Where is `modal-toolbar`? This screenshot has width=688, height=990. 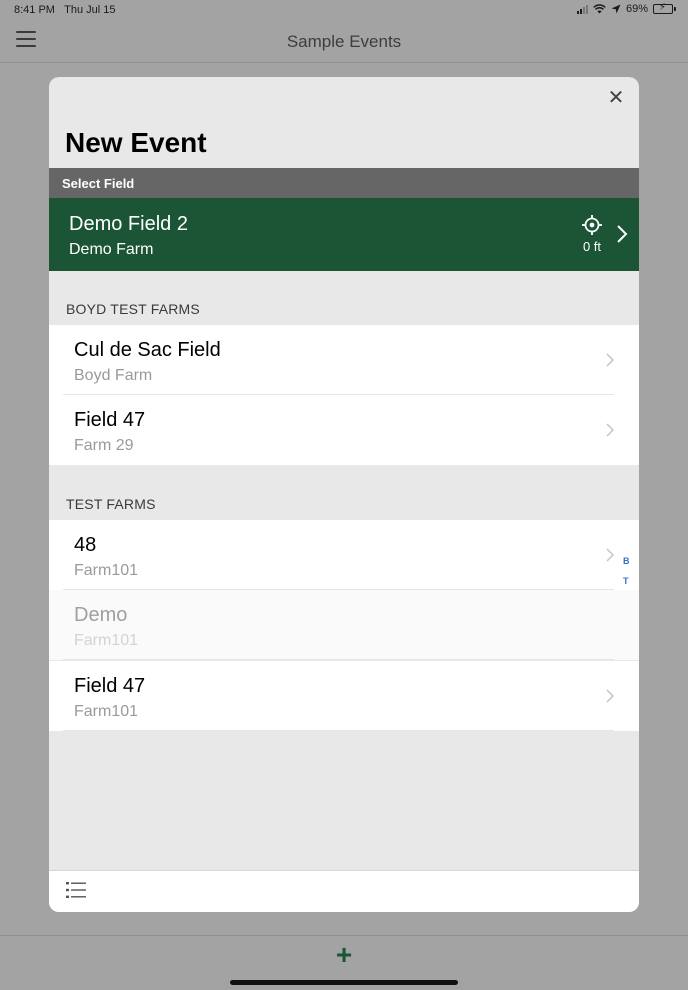 modal-toolbar is located at coordinates (344, 891).